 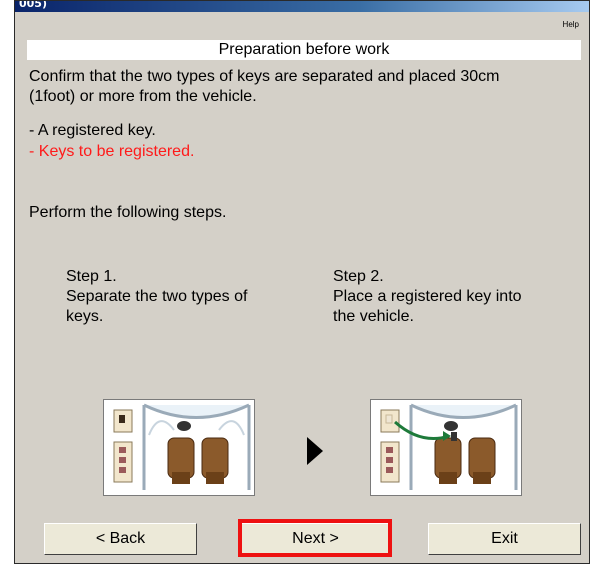 I want to click on registered-key-item: - A registered key., so click(x=92, y=130).